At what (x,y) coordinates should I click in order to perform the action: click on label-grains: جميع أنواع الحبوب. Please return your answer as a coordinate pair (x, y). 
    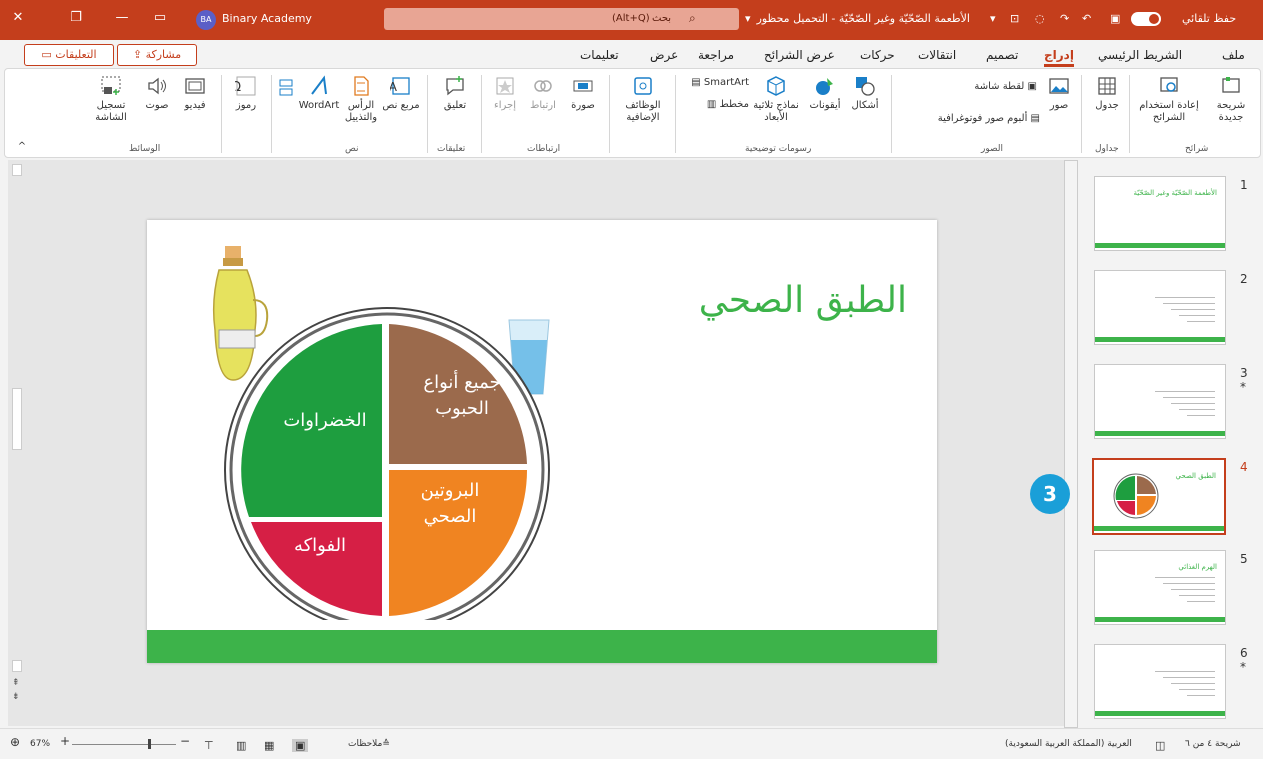
    Looking at the image, I should click on (462, 395).